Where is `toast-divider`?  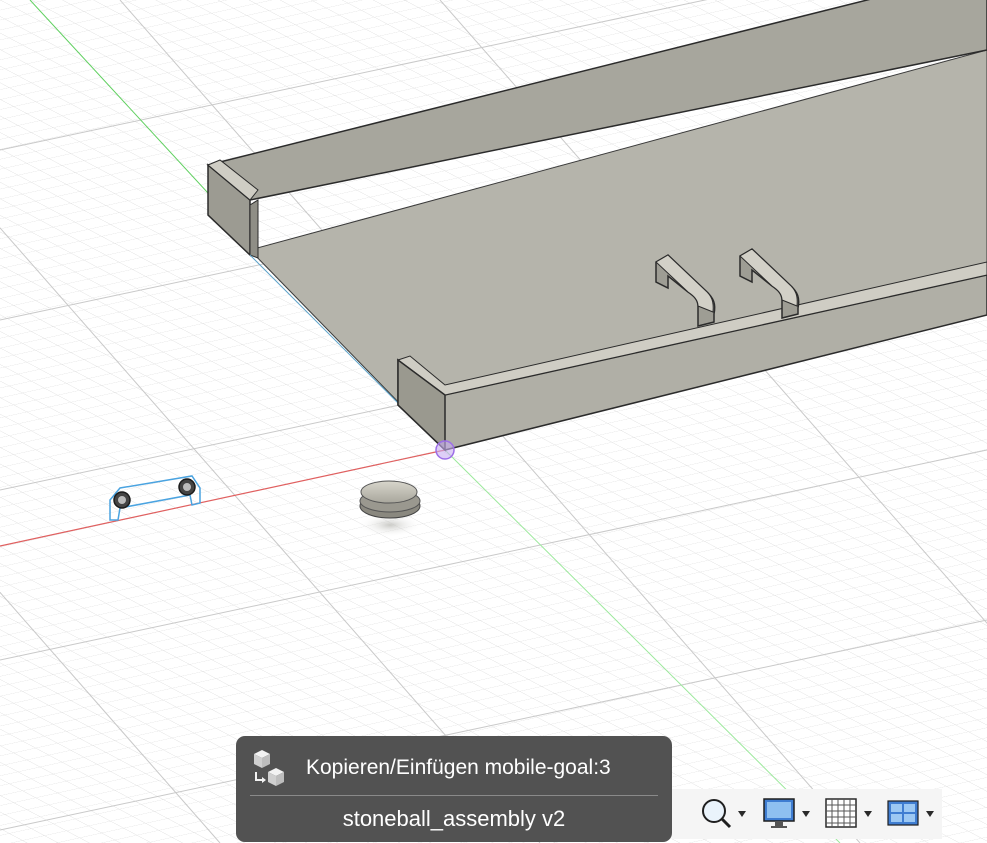 toast-divider is located at coordinates (454, 795).